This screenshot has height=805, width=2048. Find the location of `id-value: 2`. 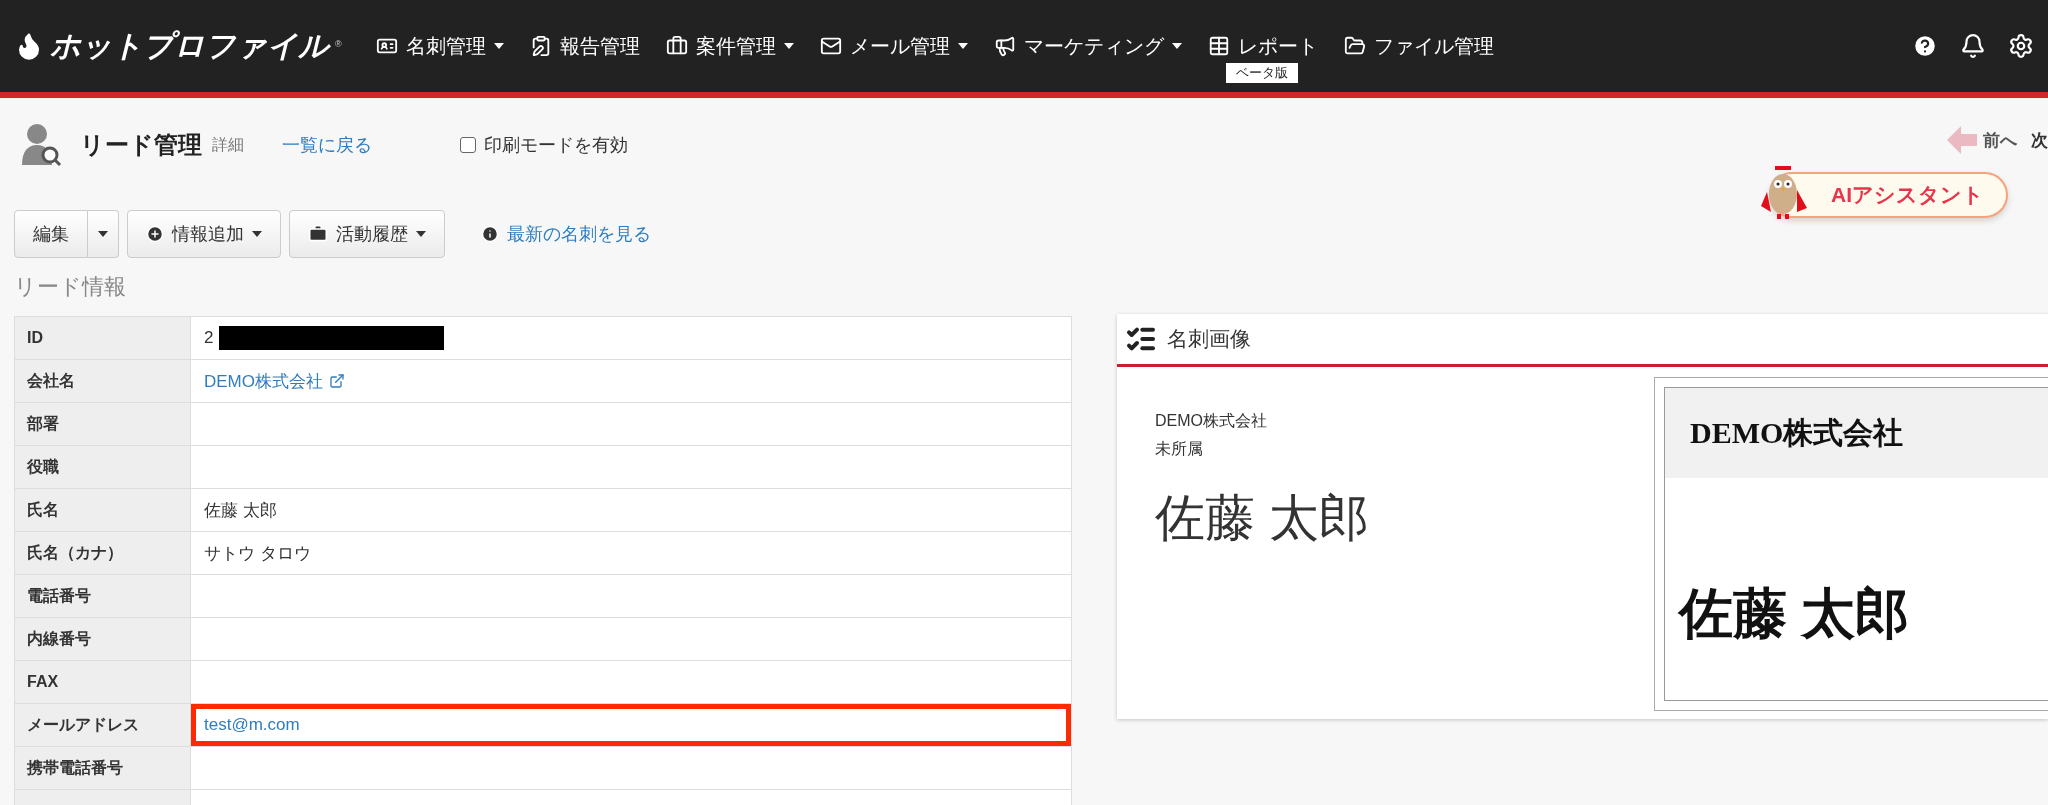

id-value: 2 is located at coordinates (209, 338).